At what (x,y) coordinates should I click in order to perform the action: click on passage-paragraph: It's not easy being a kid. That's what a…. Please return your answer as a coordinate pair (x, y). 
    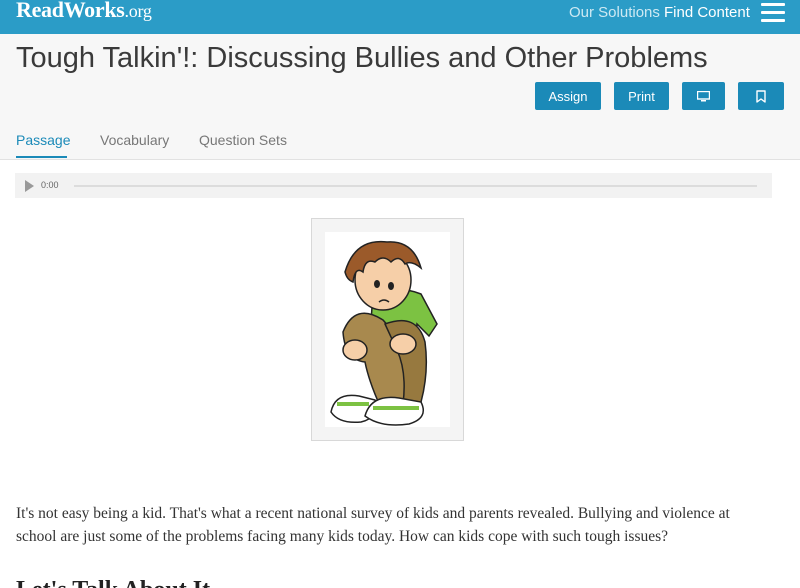
    Looking at the image, I should click on (373, 525).